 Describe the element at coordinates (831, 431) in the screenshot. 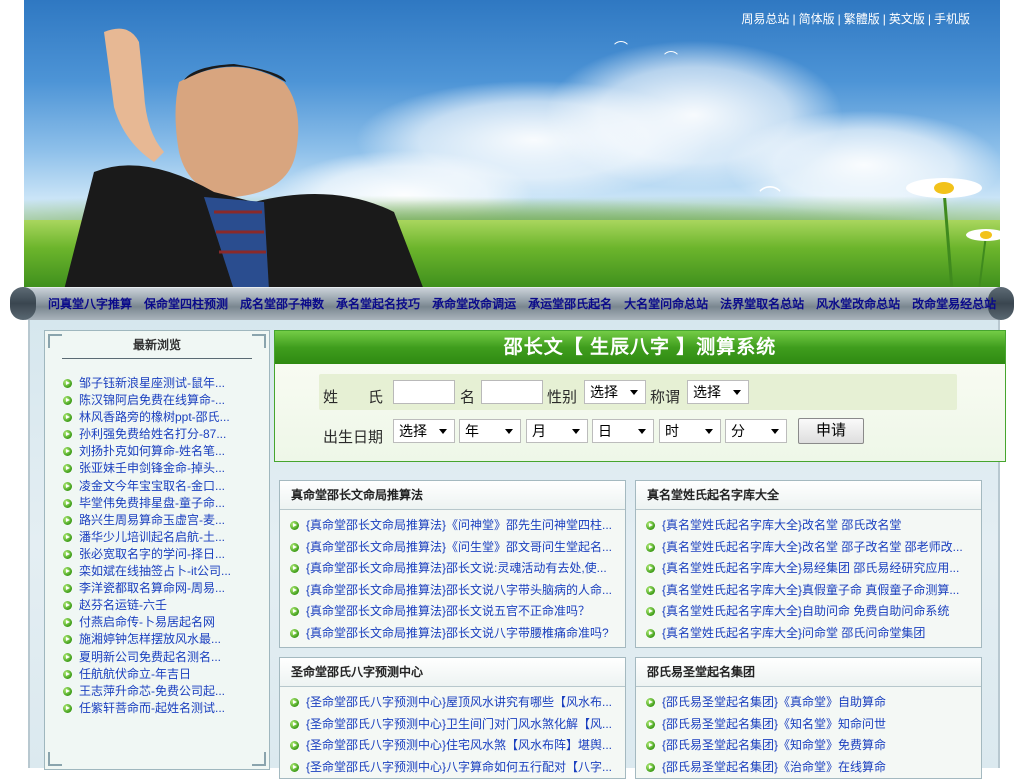

I see `submit-button: 申请` at that location.